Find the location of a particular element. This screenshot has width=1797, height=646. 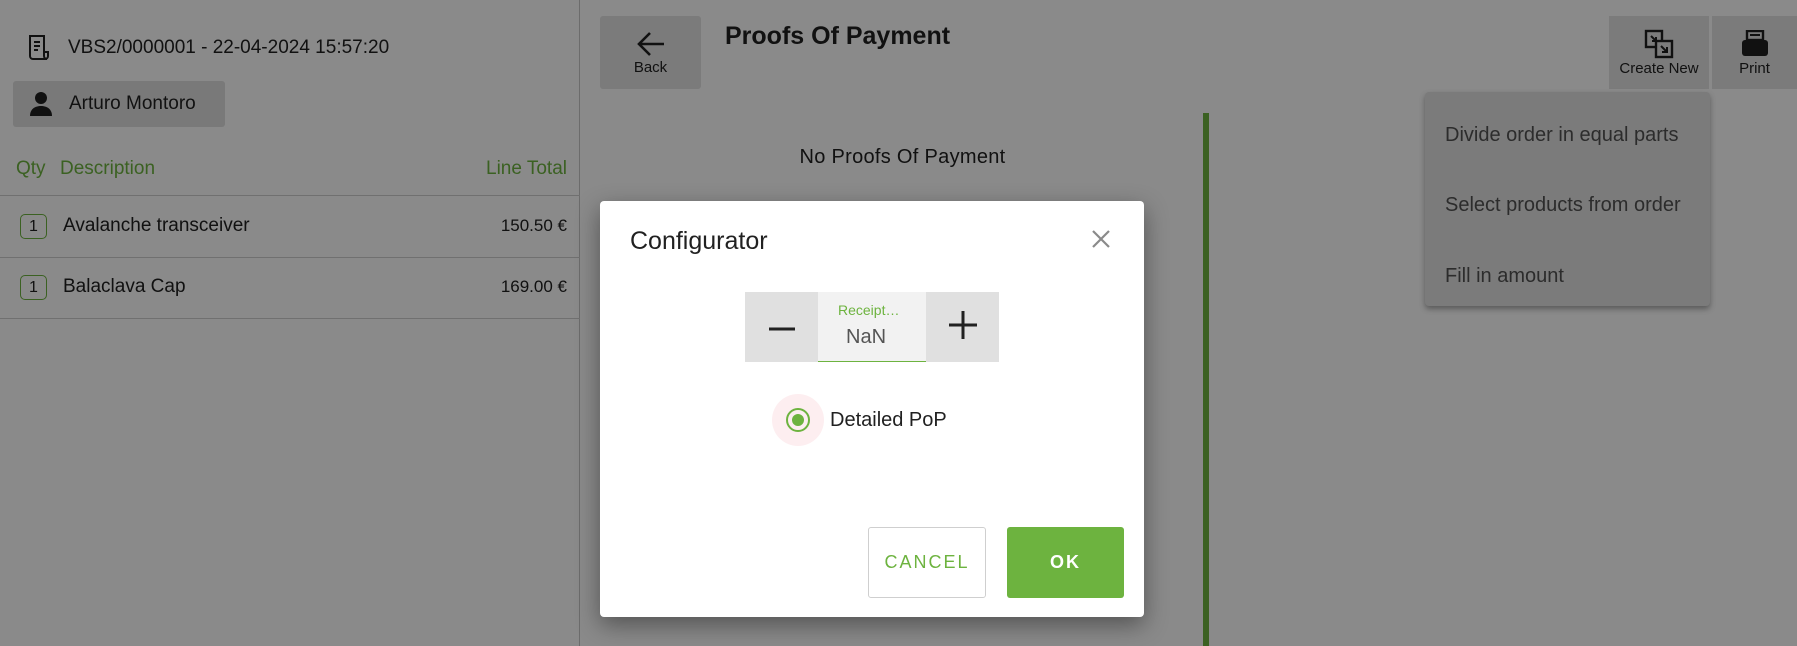

menu-item-select-products: Select products from order is located at coordinates (1567, 206).